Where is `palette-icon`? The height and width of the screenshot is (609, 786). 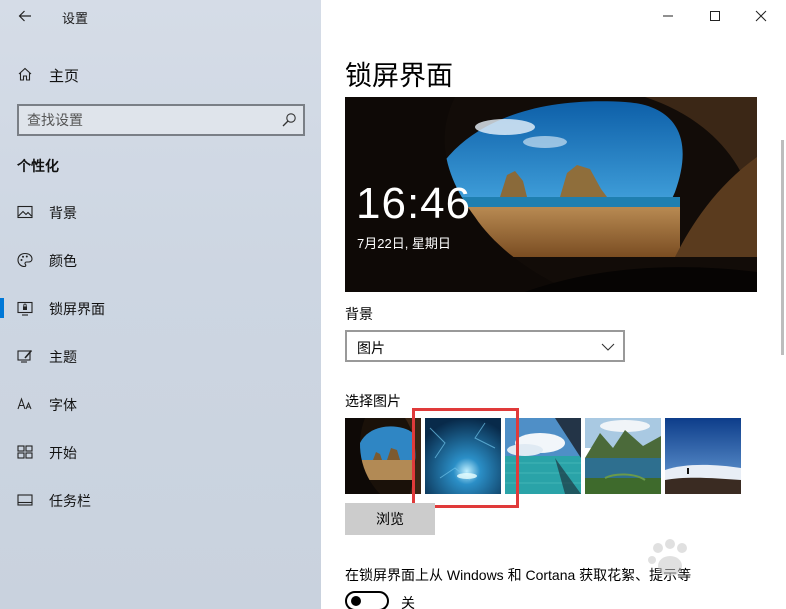
palette-icon is located at coordinates (25, 260).